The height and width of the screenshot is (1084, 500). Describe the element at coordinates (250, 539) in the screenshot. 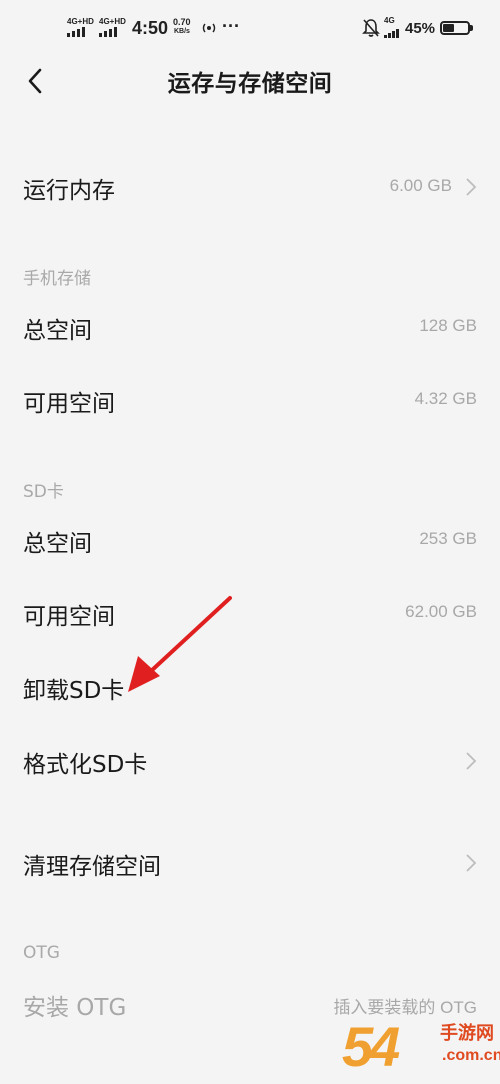

I see `sd-total-row: 总空间 253 GB` at that location.